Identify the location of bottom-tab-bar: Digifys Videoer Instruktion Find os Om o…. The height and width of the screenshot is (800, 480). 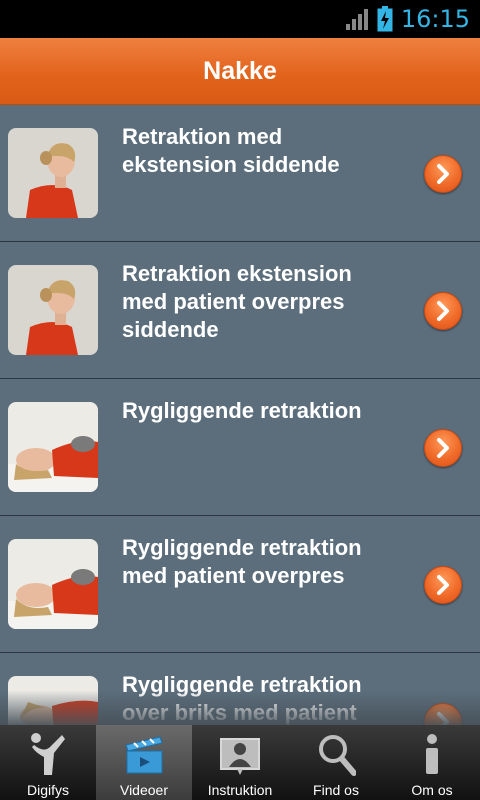
(240, 762).